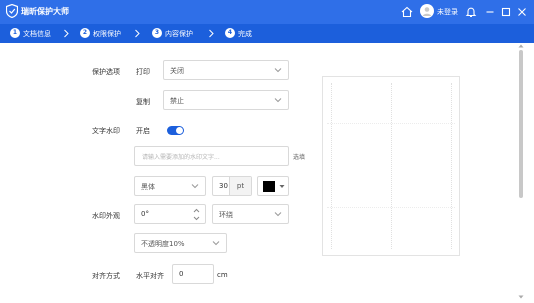 Image resolution: width=534 pixels, height=303 pixels. Describe the element at coordinates (269, 186) in the screenshot. I see `color-swatch` at that location.